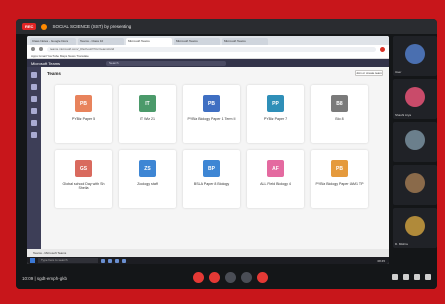 The width and height of the screenshot is (445, 304). I want to click on participant-tile: User, so click(415, 56).